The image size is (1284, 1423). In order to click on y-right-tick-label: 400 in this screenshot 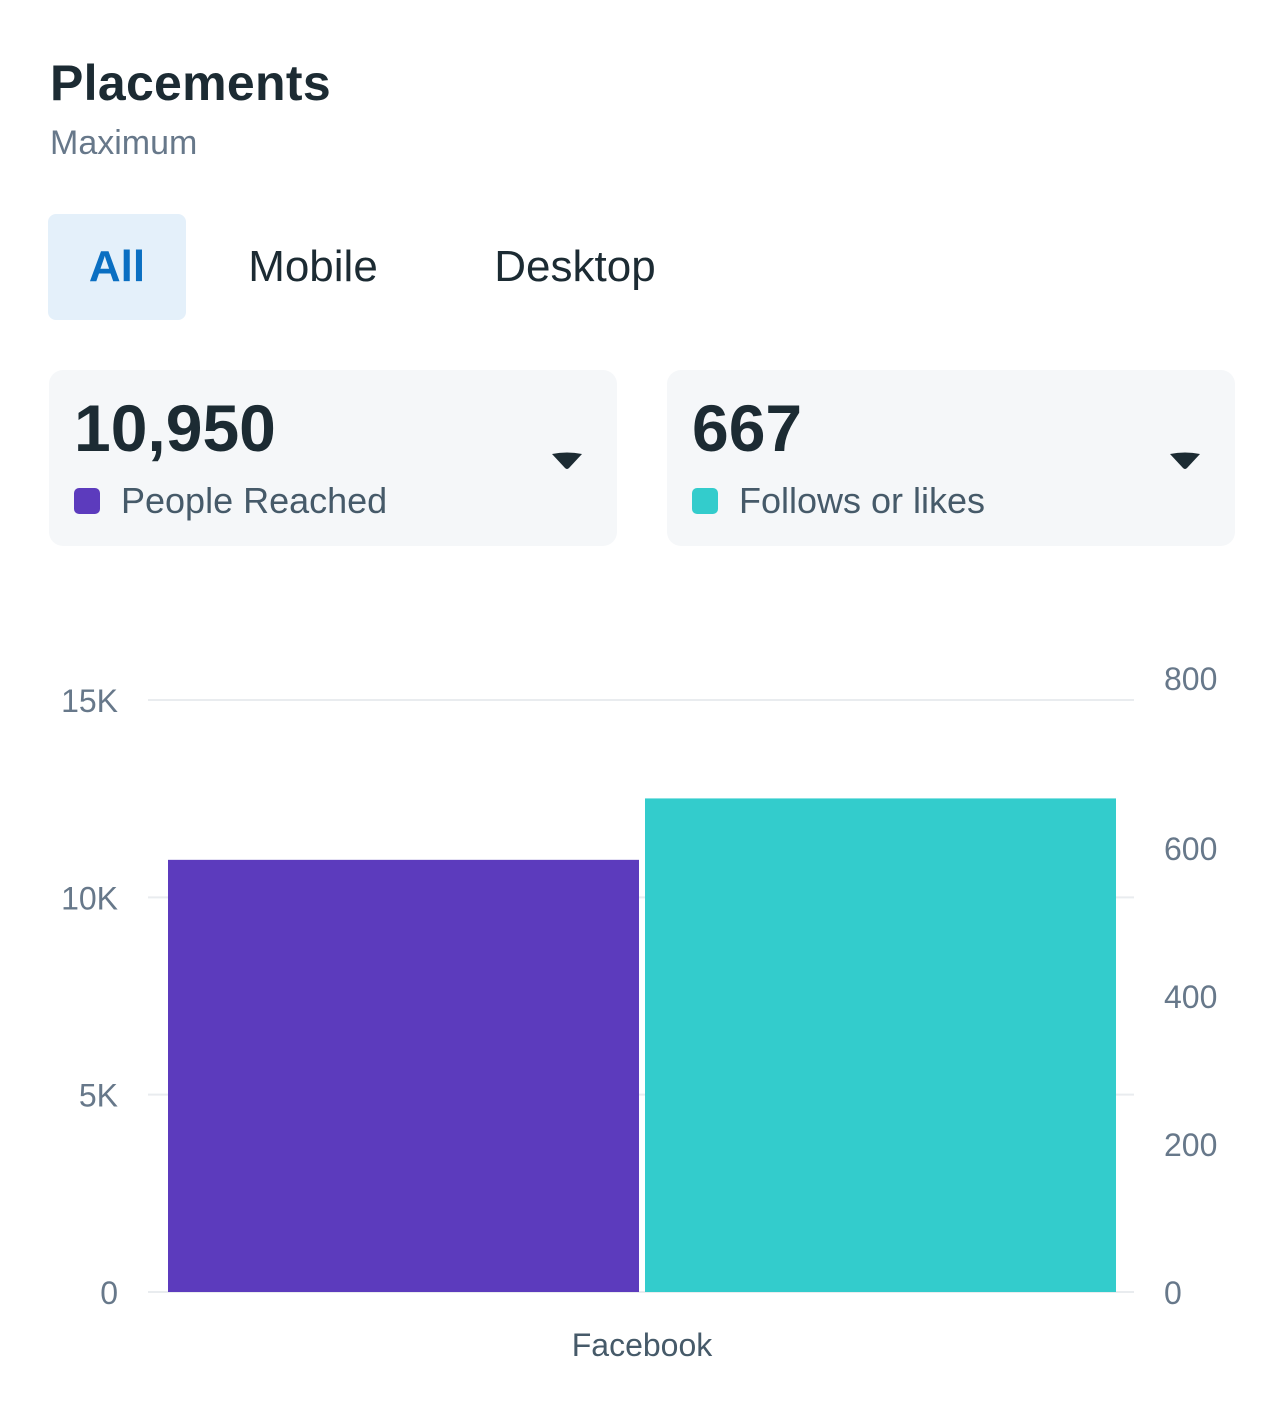, I will do `click(1190, 997)`.